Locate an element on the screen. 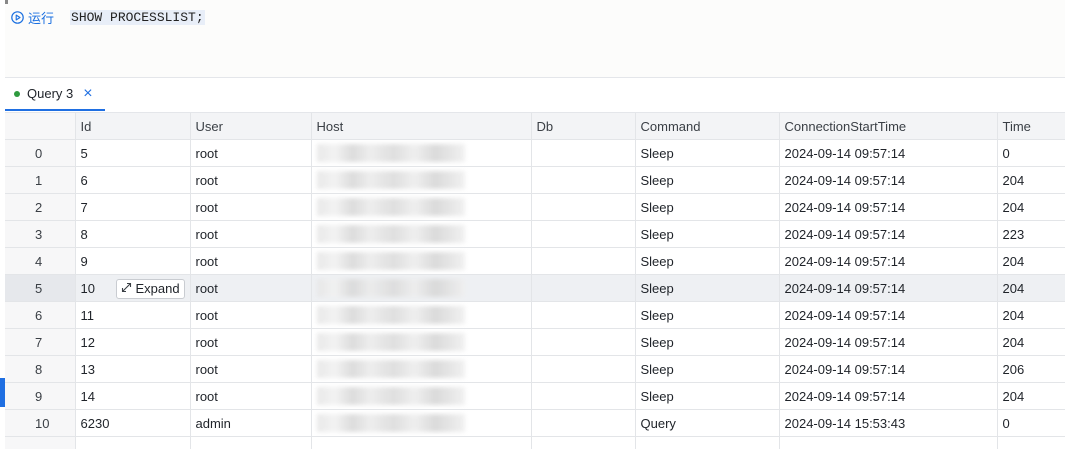  close-icon: × is located at coordinates (87, 93).